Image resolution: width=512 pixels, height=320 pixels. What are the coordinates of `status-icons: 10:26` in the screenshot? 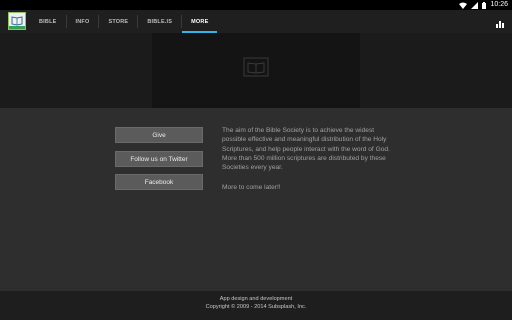 It's located at (483, 5).